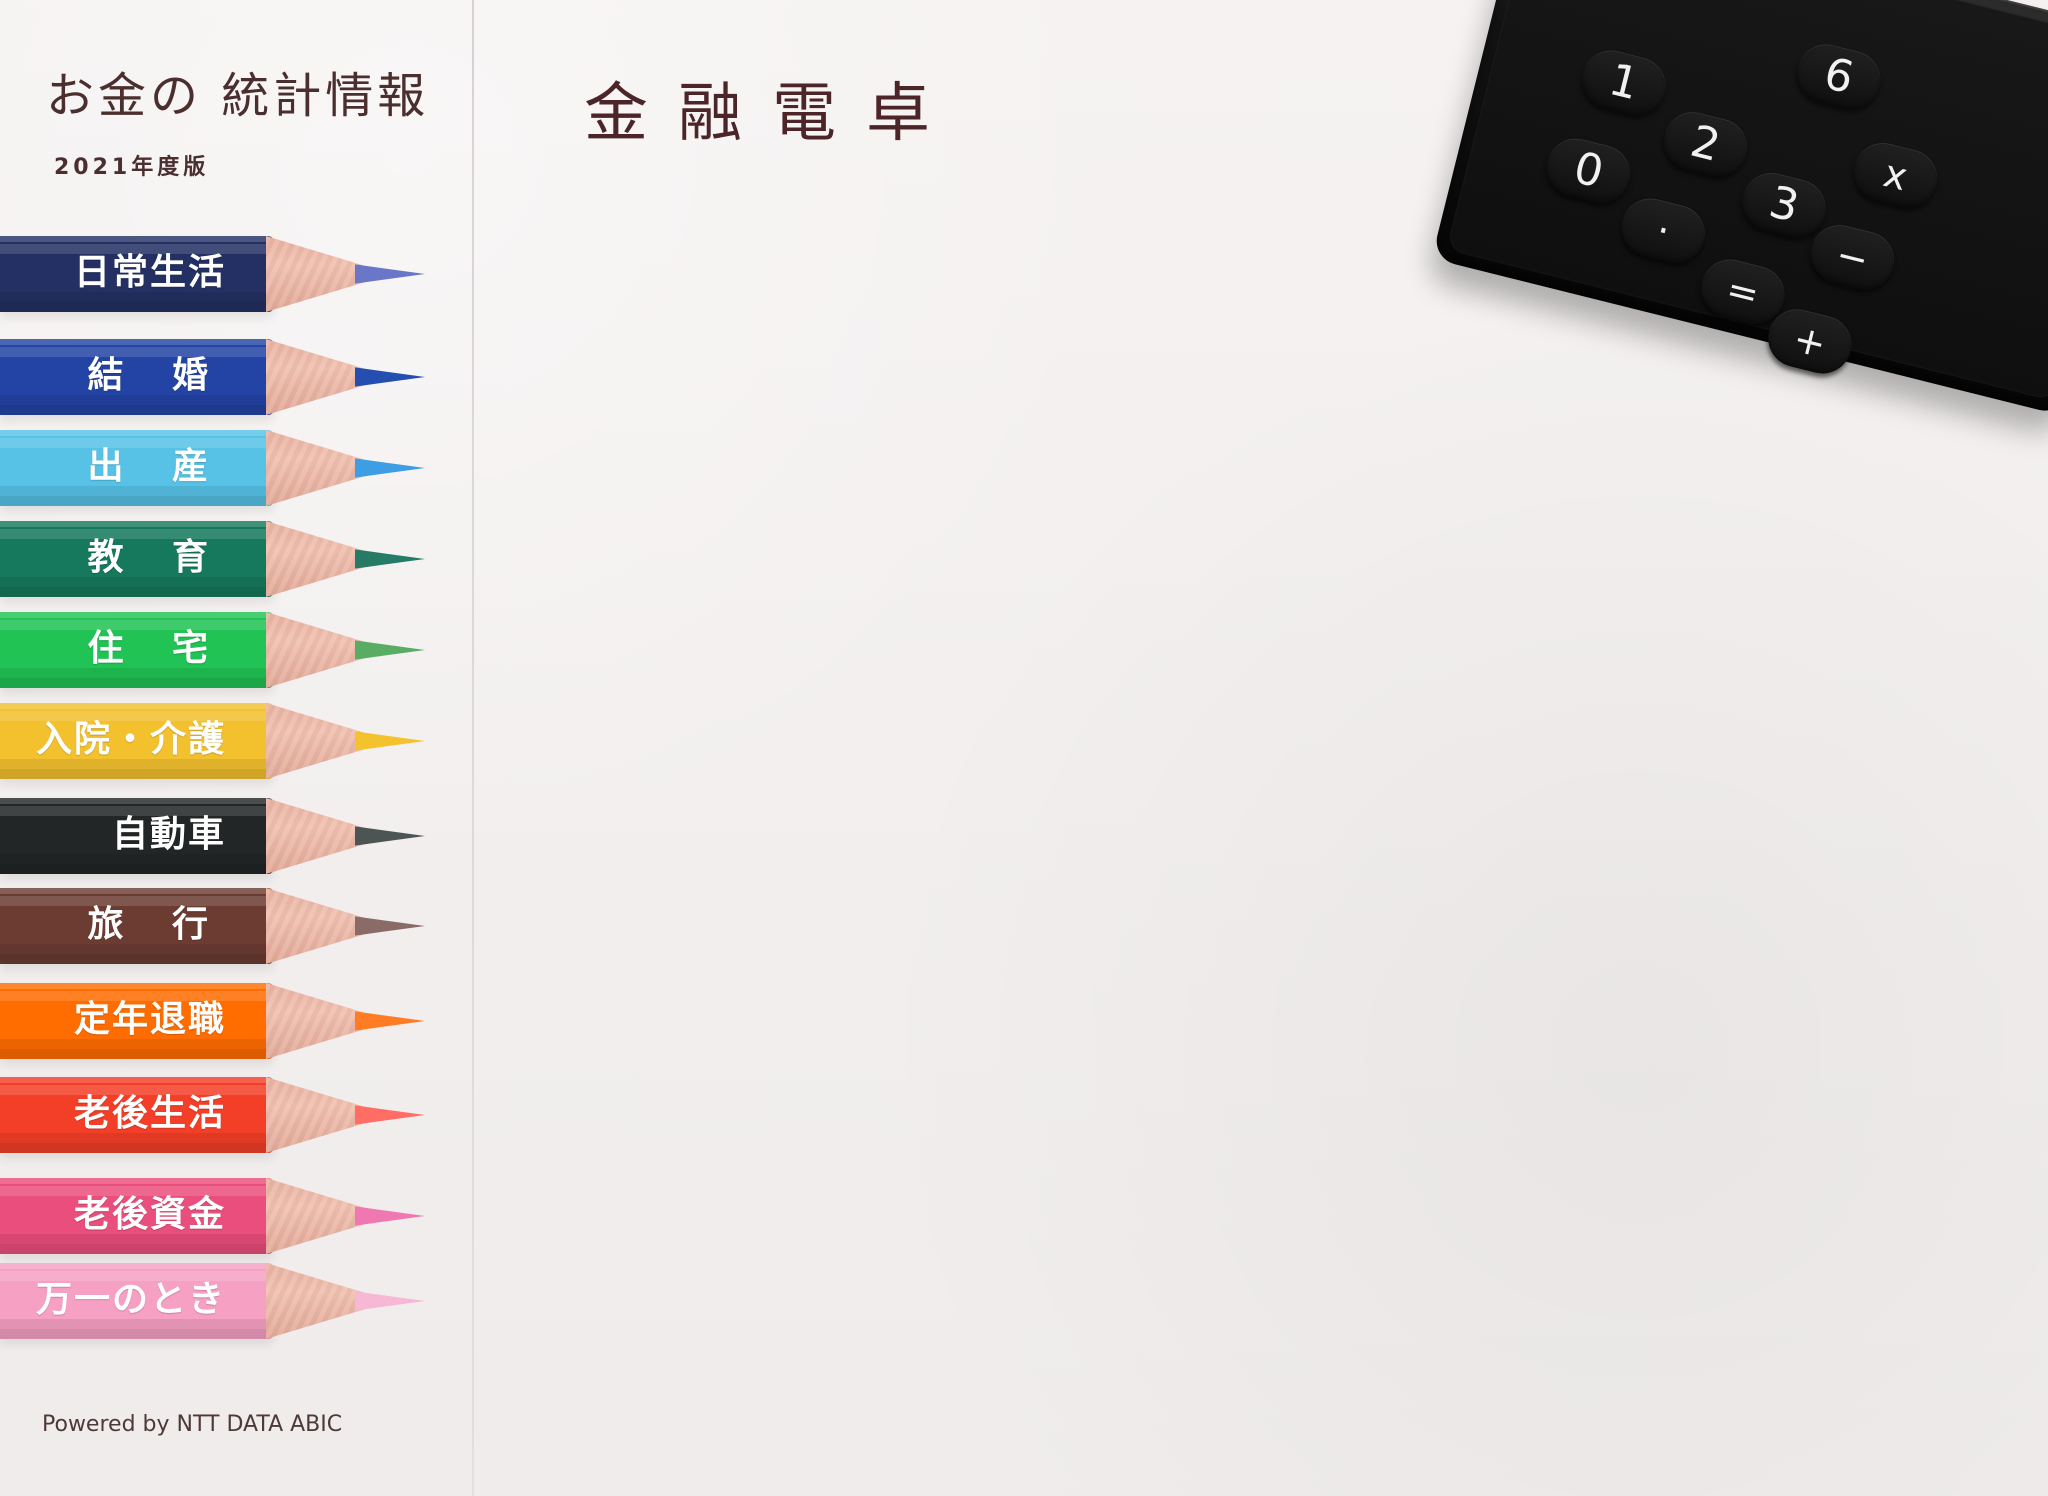 This screenshot has width=2048, height=1496. I want to click on pencil-lead-marriage, so click(390, 377).